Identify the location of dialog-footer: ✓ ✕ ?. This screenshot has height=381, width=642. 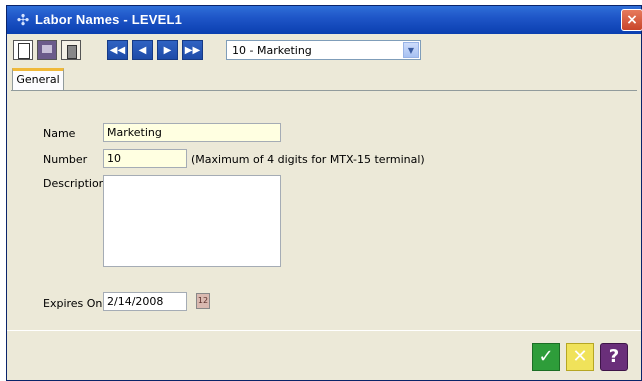
(324, 355).